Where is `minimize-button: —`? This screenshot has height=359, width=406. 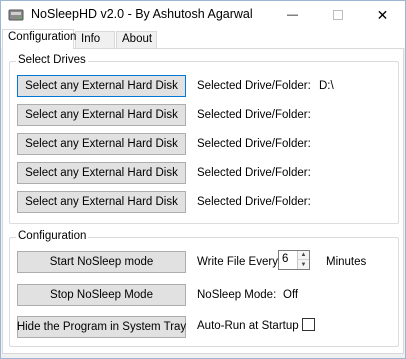
minimize-button: — is located at coordinates (292, 15).